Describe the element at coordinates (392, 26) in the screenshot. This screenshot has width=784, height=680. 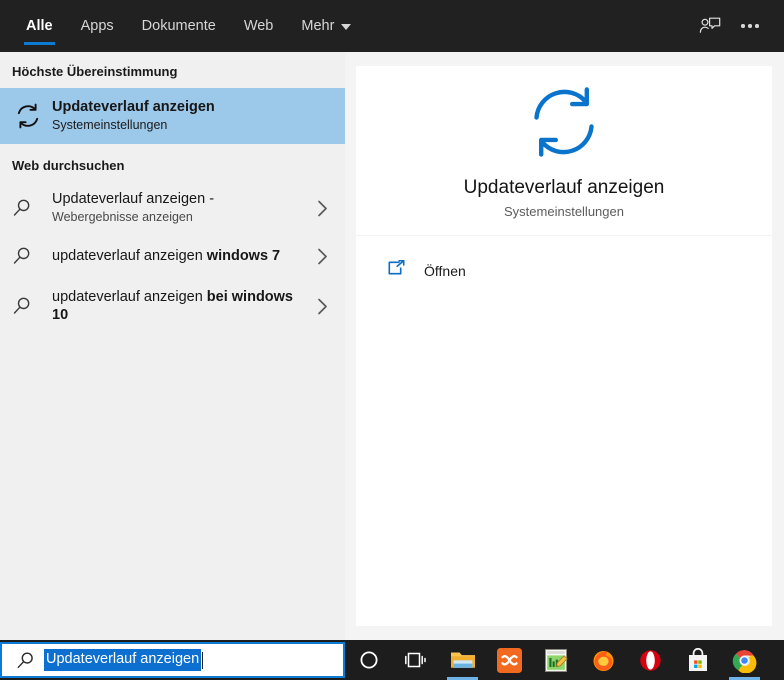
I see `search-filter-bar: Alle Apps Dokumente Web Mehr` at that location.